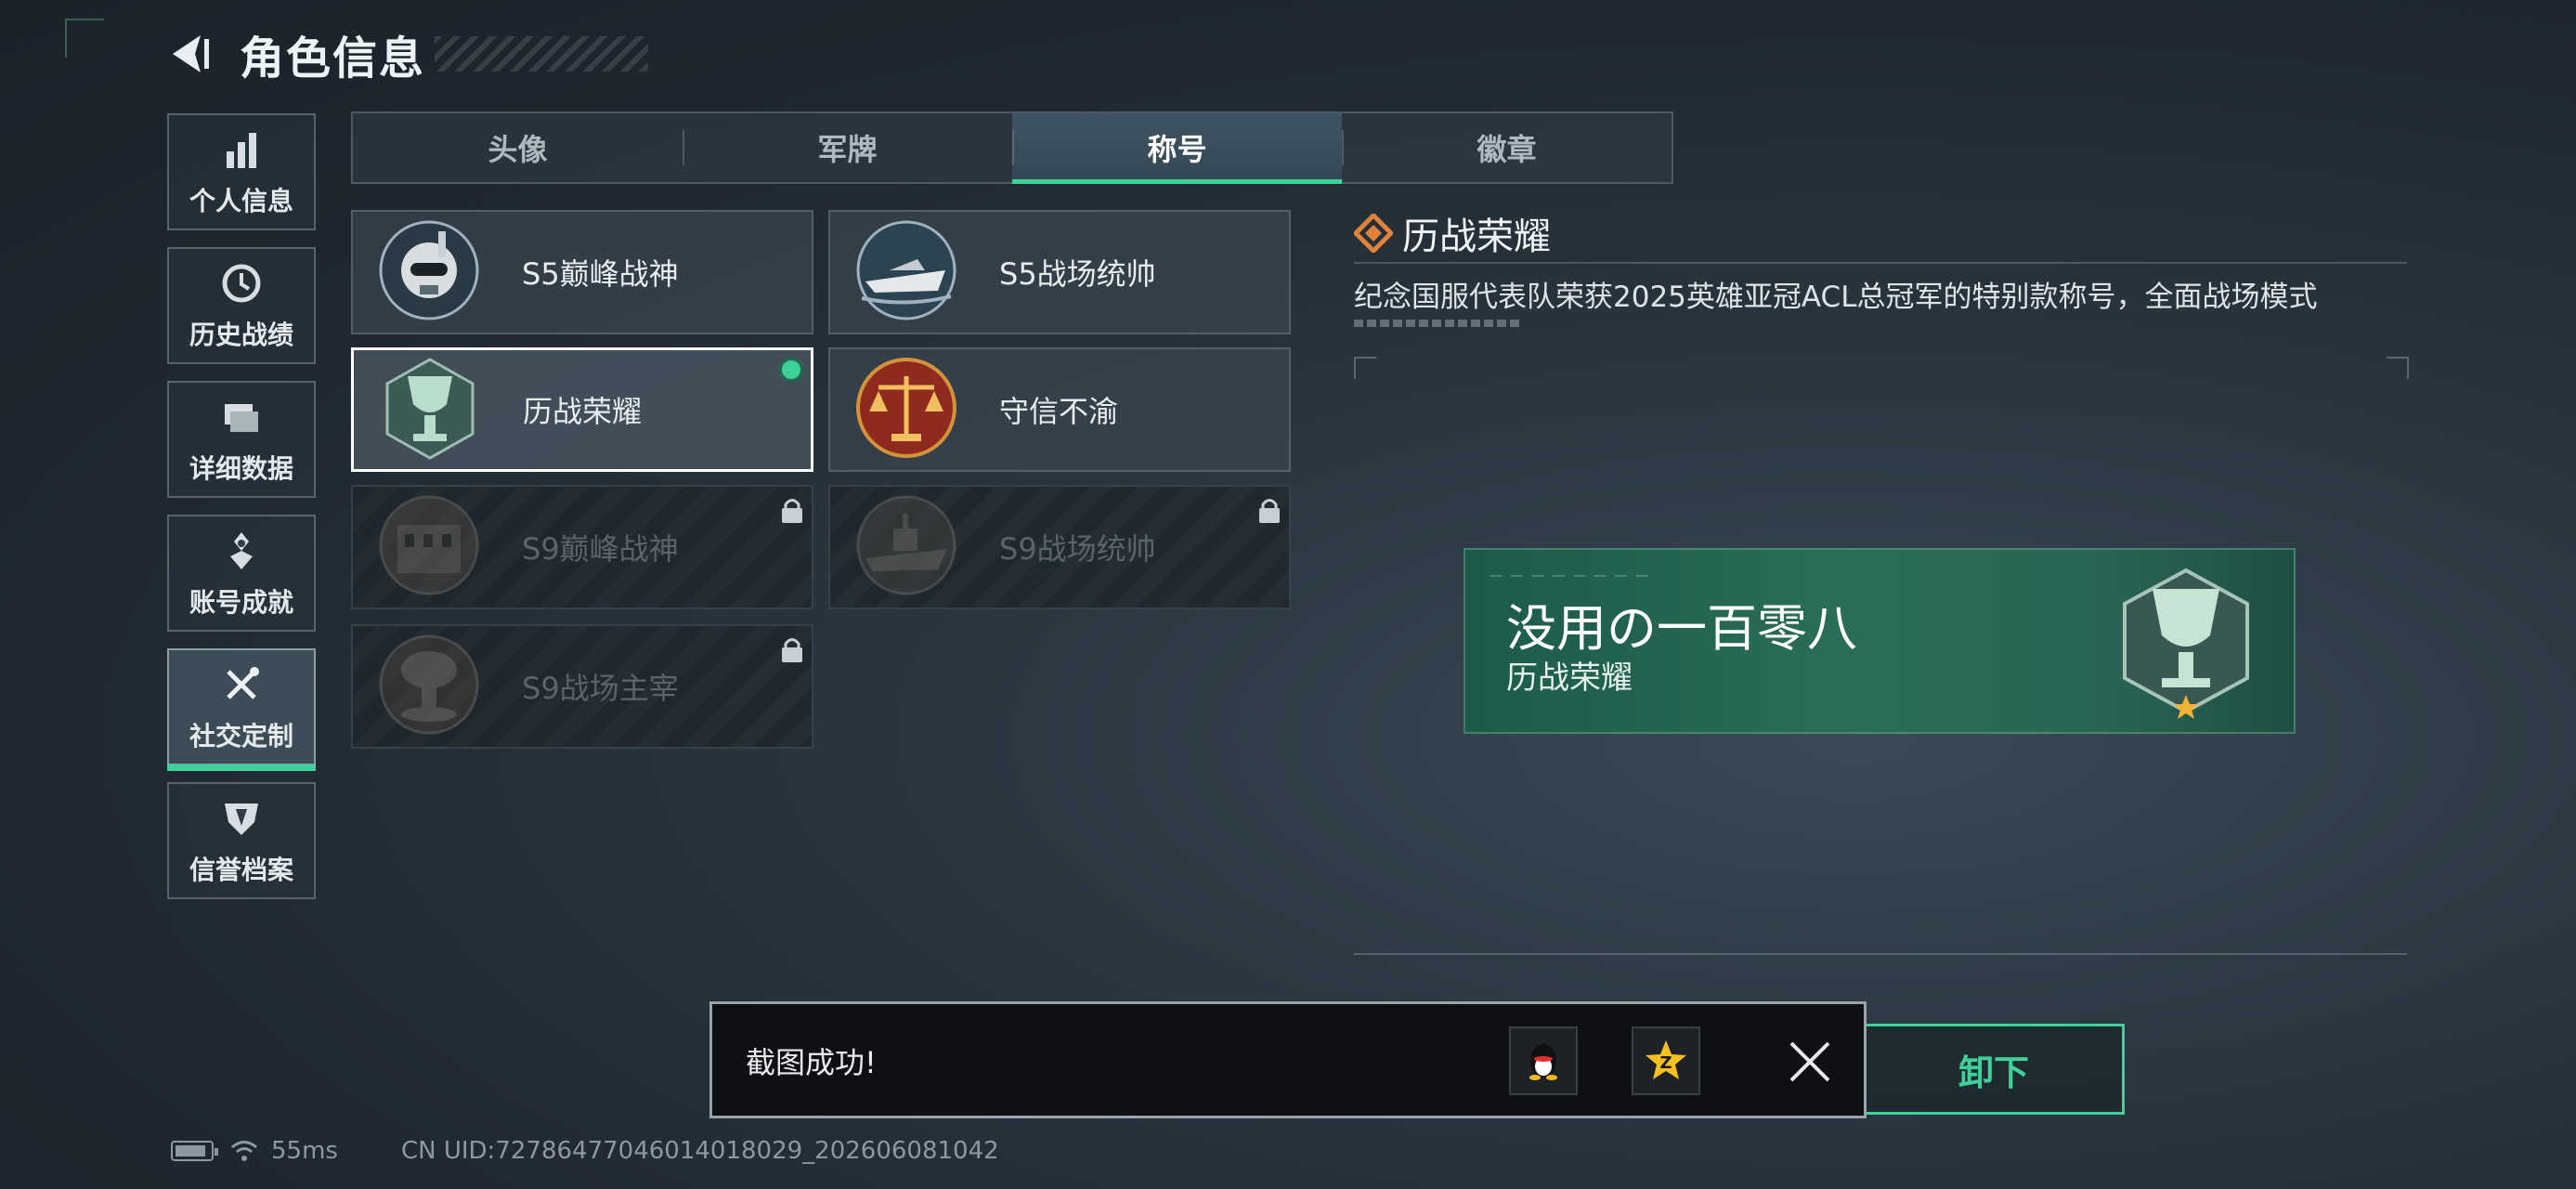 The image size is (2576, 1189). I want to click on detail-title: 历战荣耀, so click(1476, 237).